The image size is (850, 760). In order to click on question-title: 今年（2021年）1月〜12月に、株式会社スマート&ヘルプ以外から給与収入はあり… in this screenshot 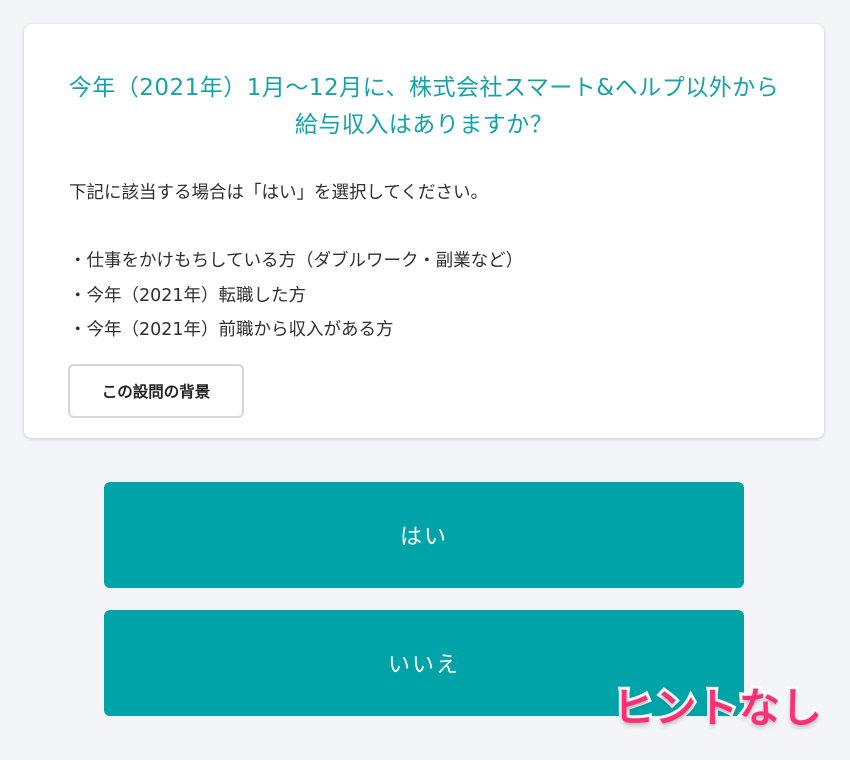, I will do `click(424, 106)`.